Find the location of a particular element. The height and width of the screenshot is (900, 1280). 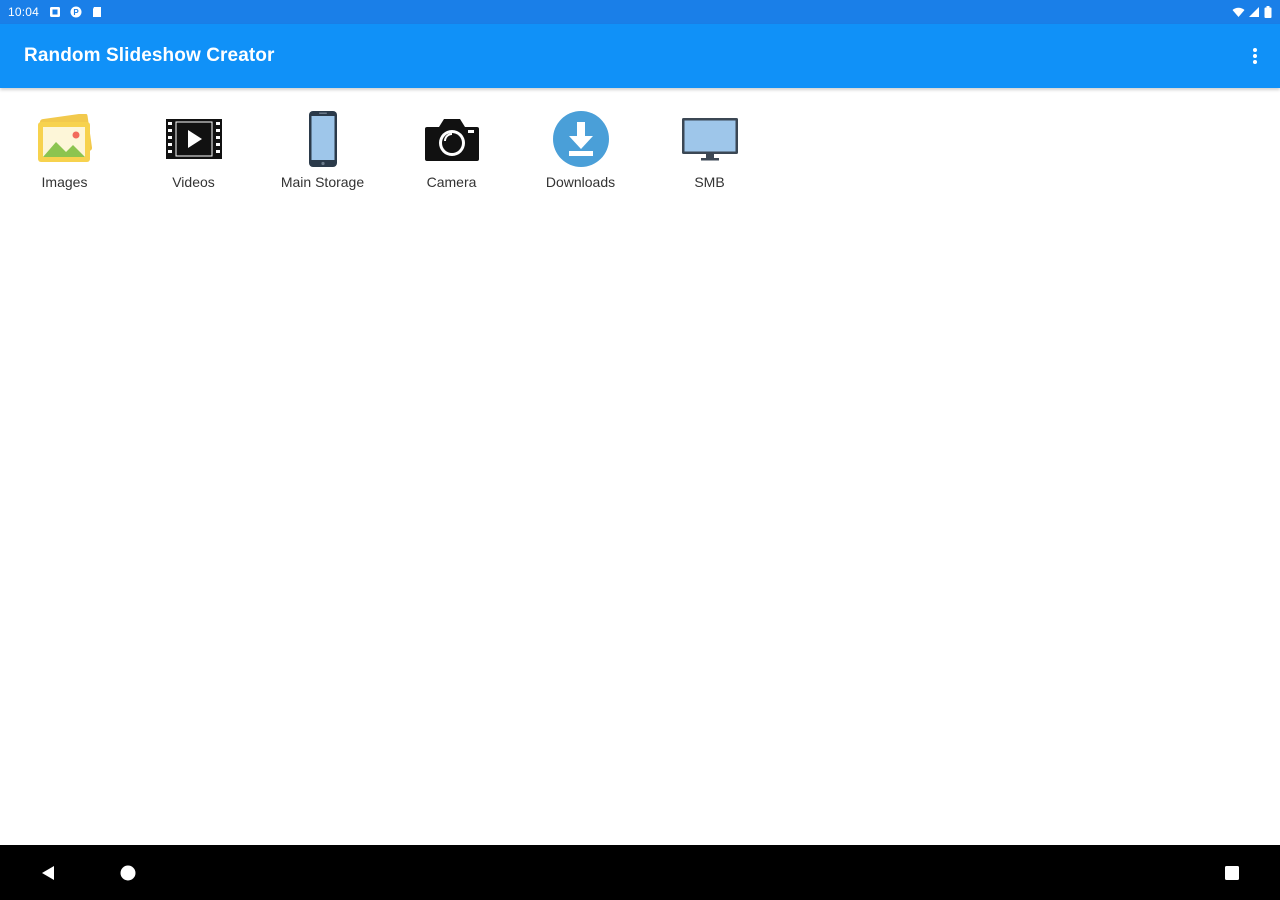

phone-storage-icon is located at coordinates (322, 139).